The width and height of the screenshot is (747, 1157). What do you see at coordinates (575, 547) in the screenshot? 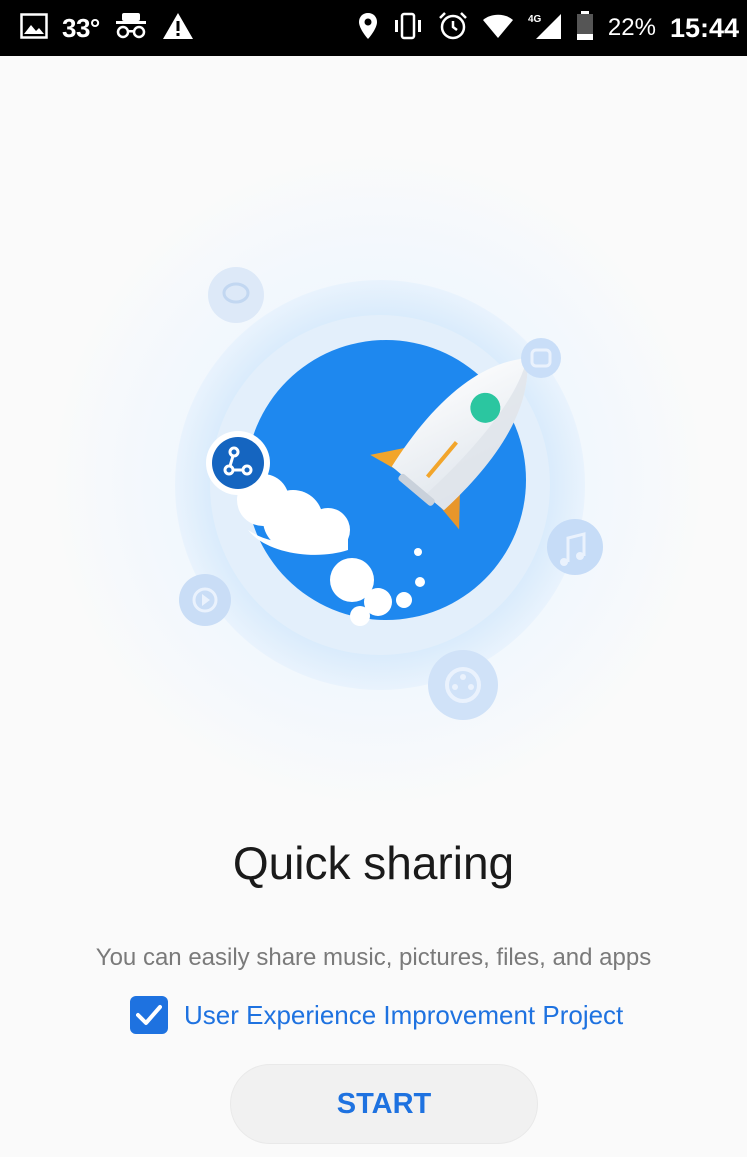
I see `music-icon` at bounding box center [575, 547].